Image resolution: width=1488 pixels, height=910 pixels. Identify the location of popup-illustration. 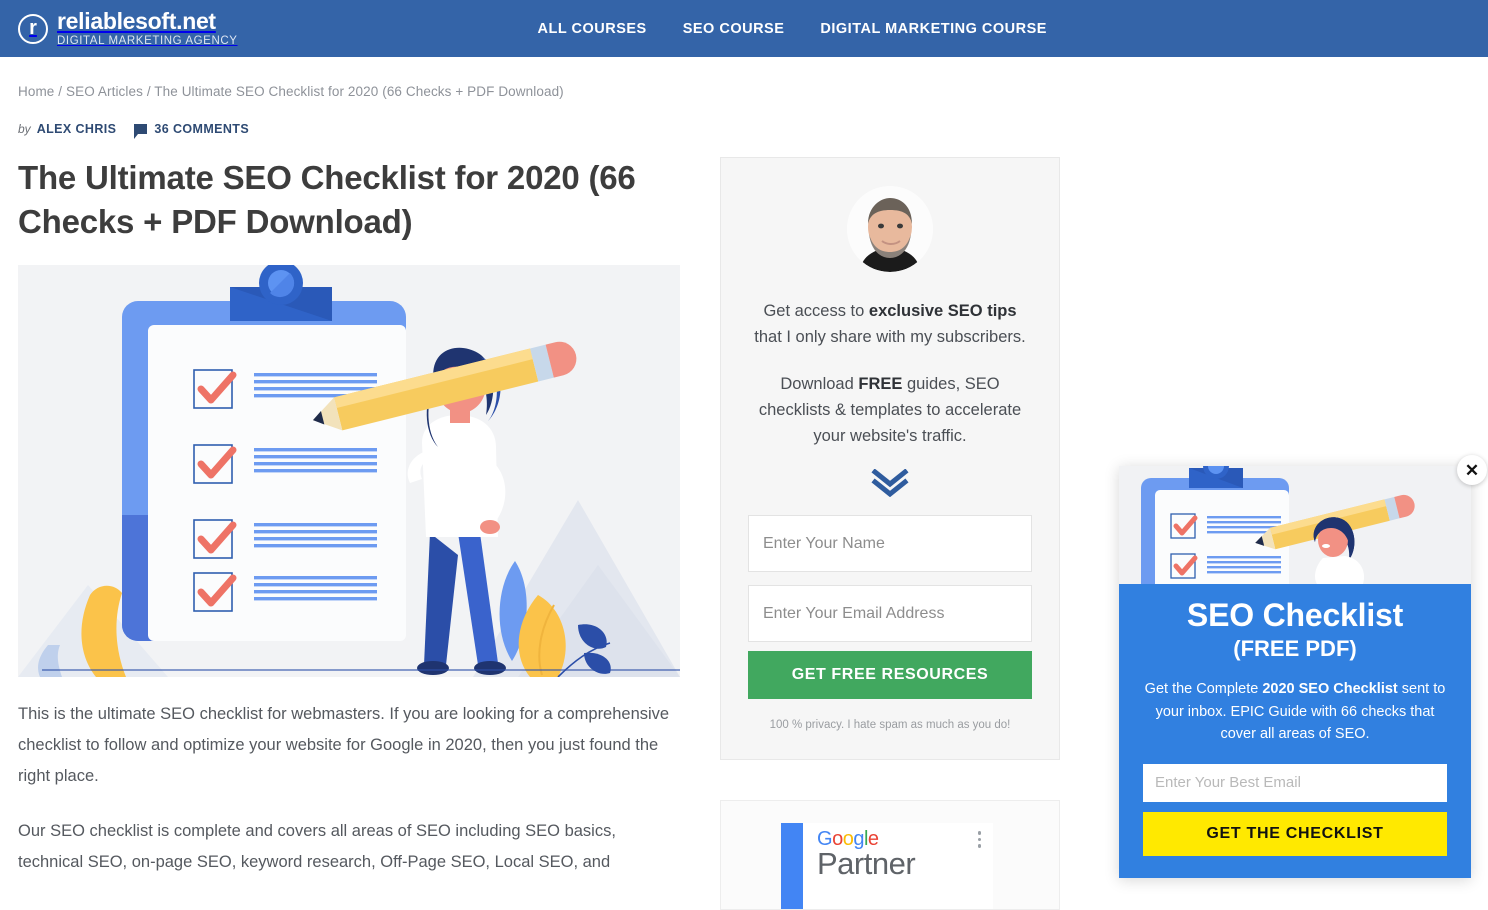
(1295, 525).